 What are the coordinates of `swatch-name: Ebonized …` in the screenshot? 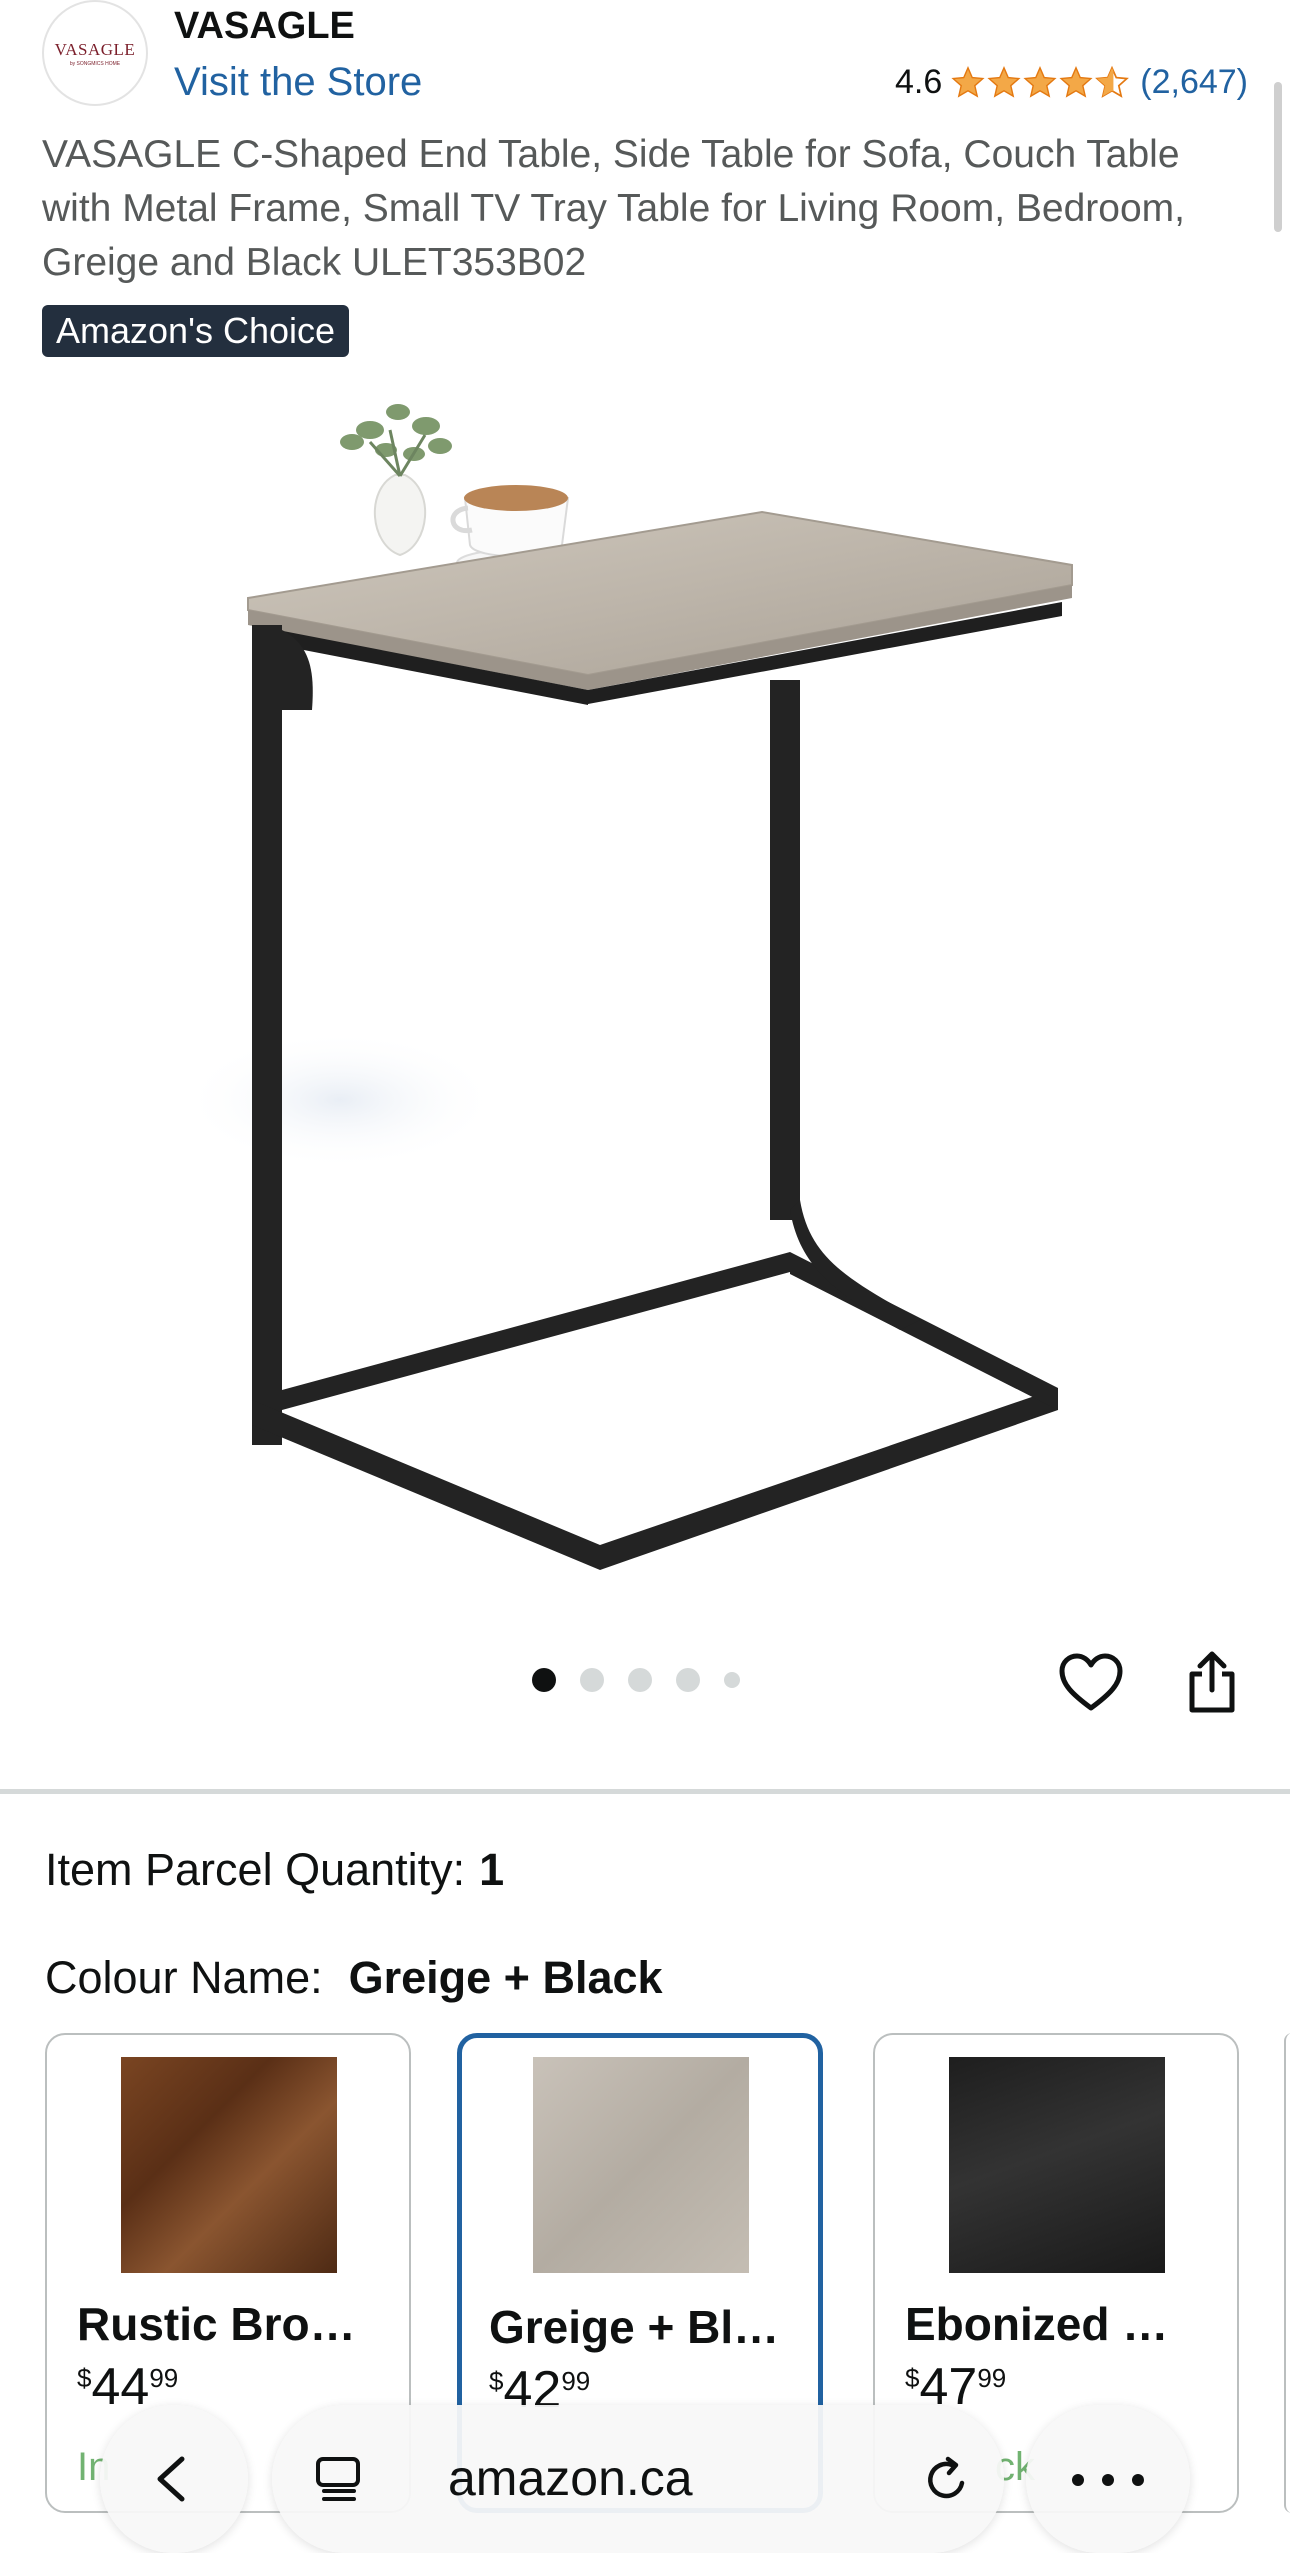 It's located at (1037, 2324).